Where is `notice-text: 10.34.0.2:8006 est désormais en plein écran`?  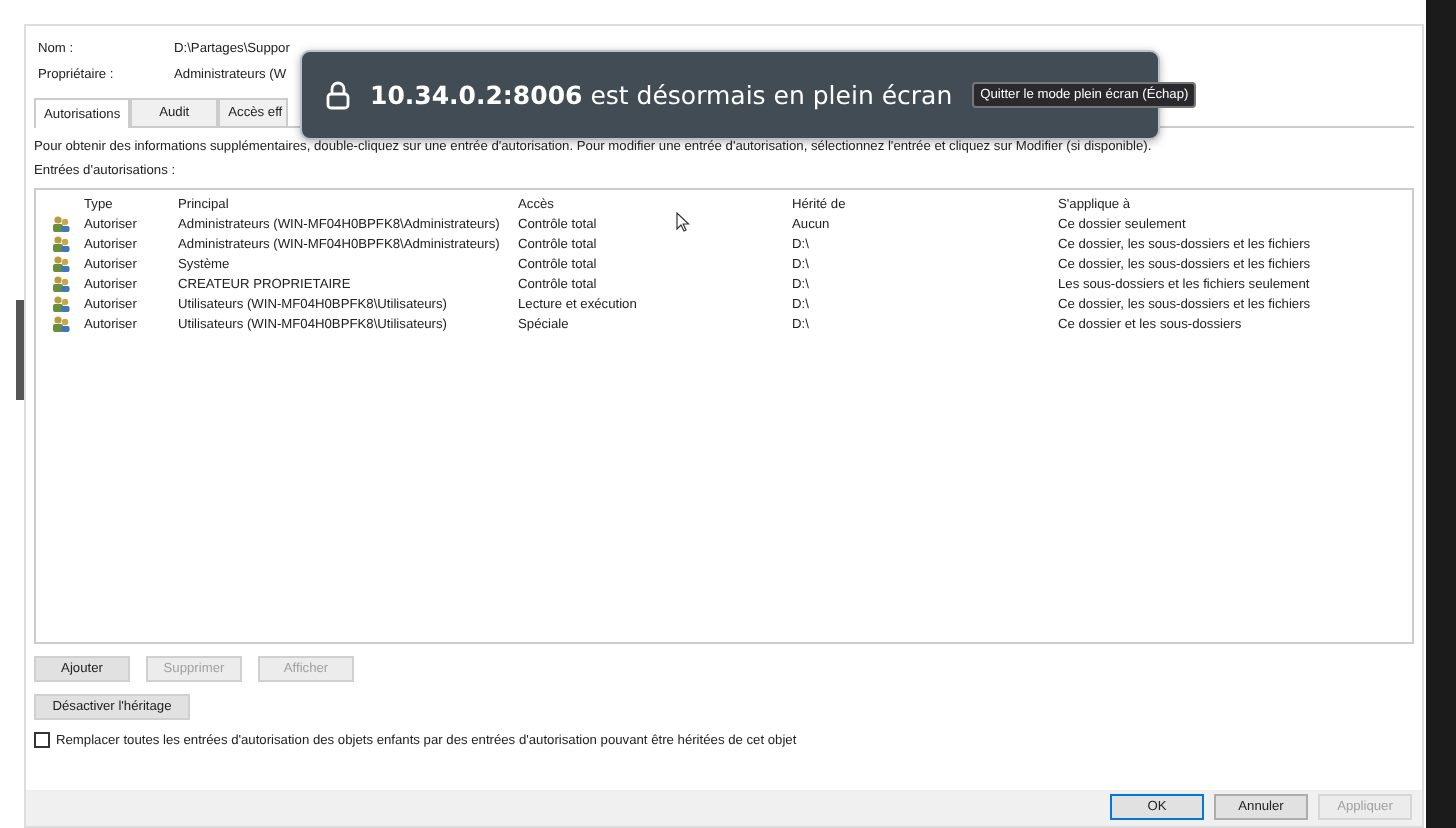
notice-text: 10.34.0.2:8006 est désormais en plein écran is located at coordinates (661, 95).